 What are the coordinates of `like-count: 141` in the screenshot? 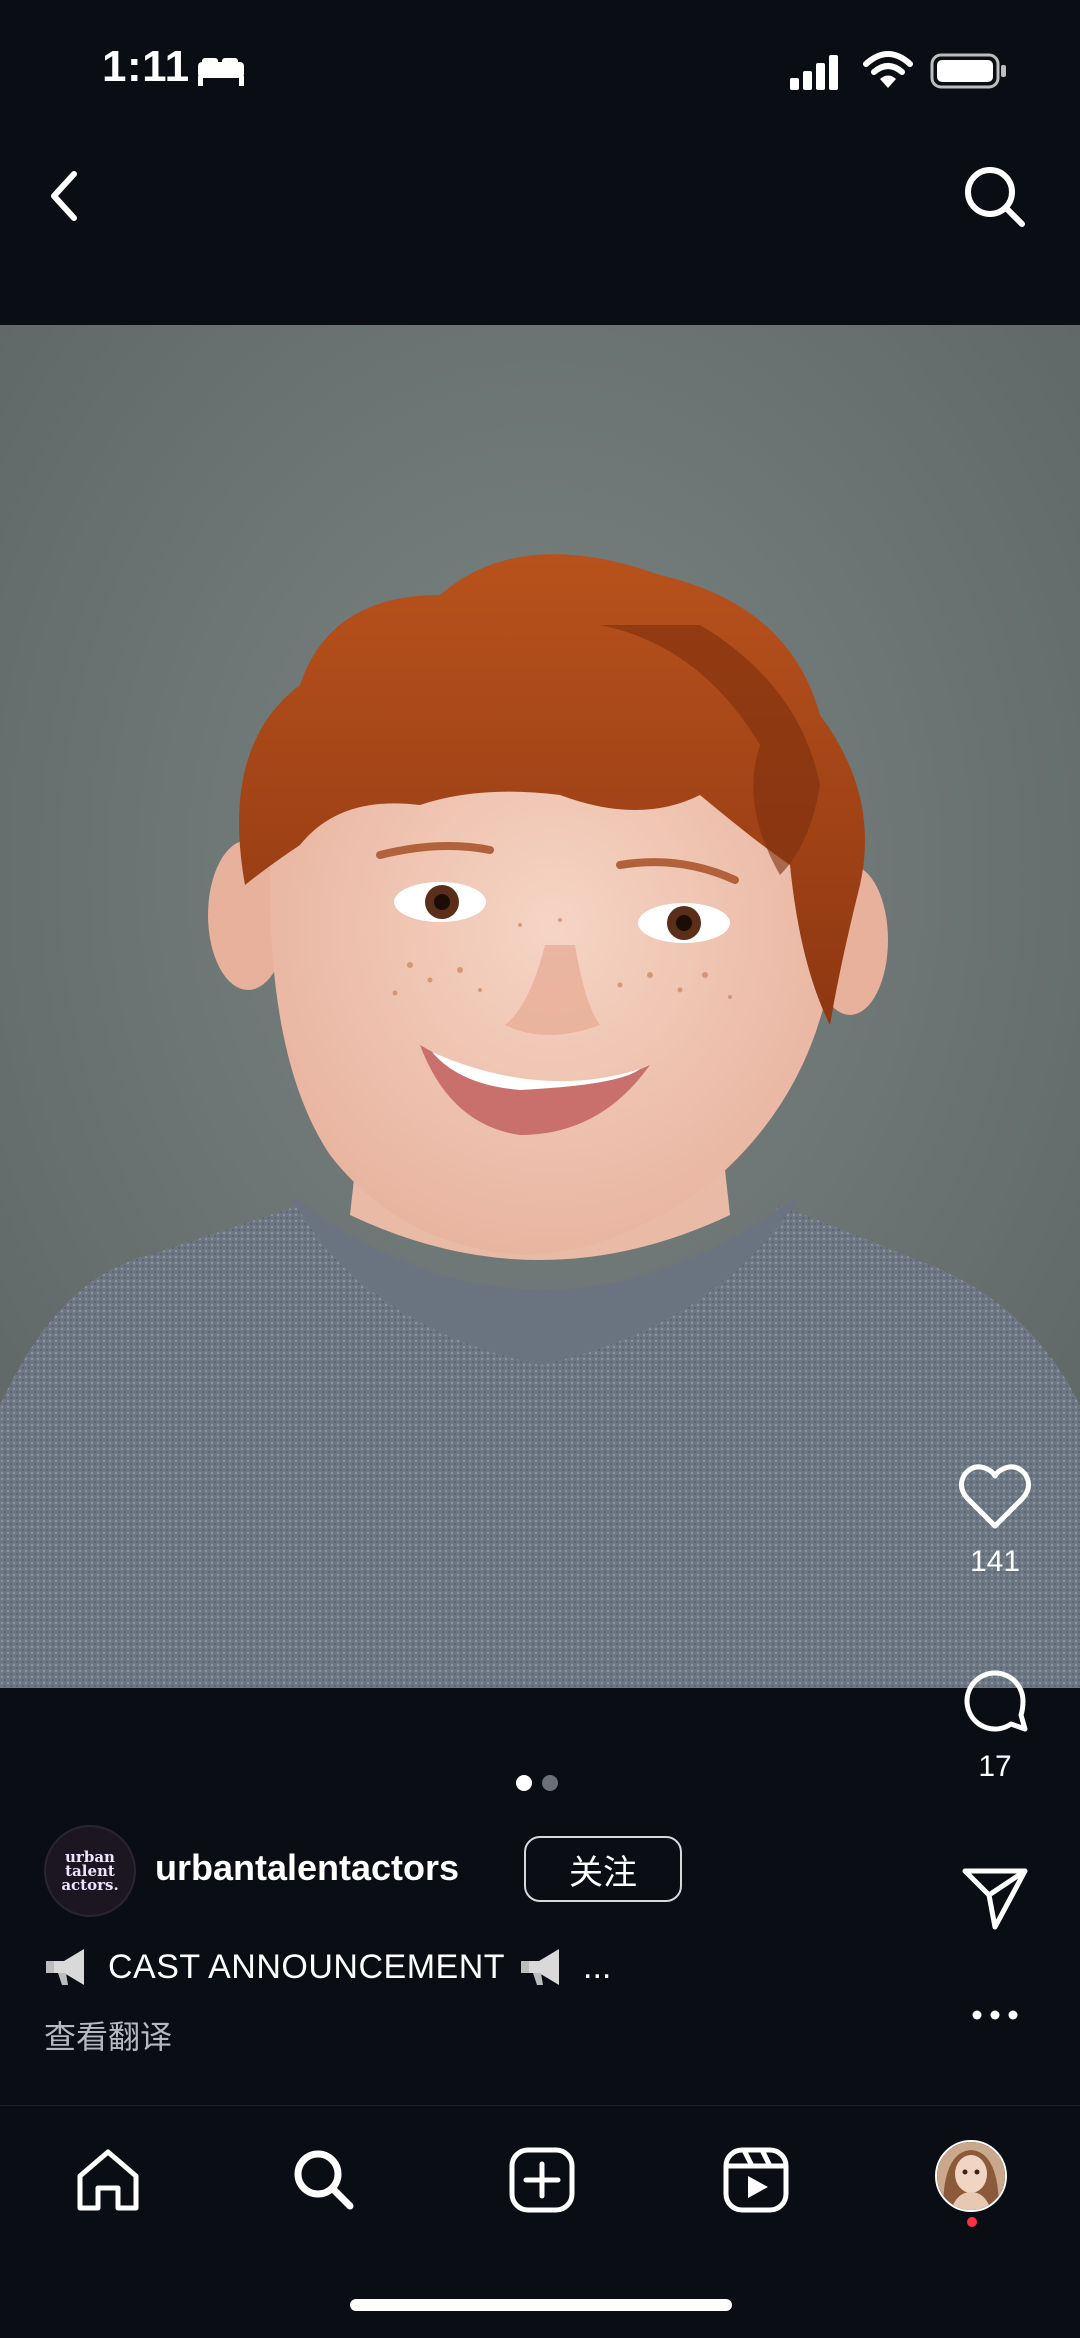 It's located at (995, 1561).